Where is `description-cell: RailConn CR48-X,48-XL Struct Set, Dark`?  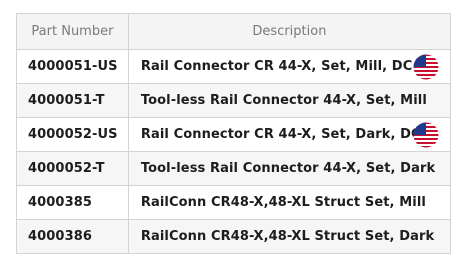 description-cell: RailConn CR48-X,48-XL Struct Set, Dark is located at coordinates (289, 236).